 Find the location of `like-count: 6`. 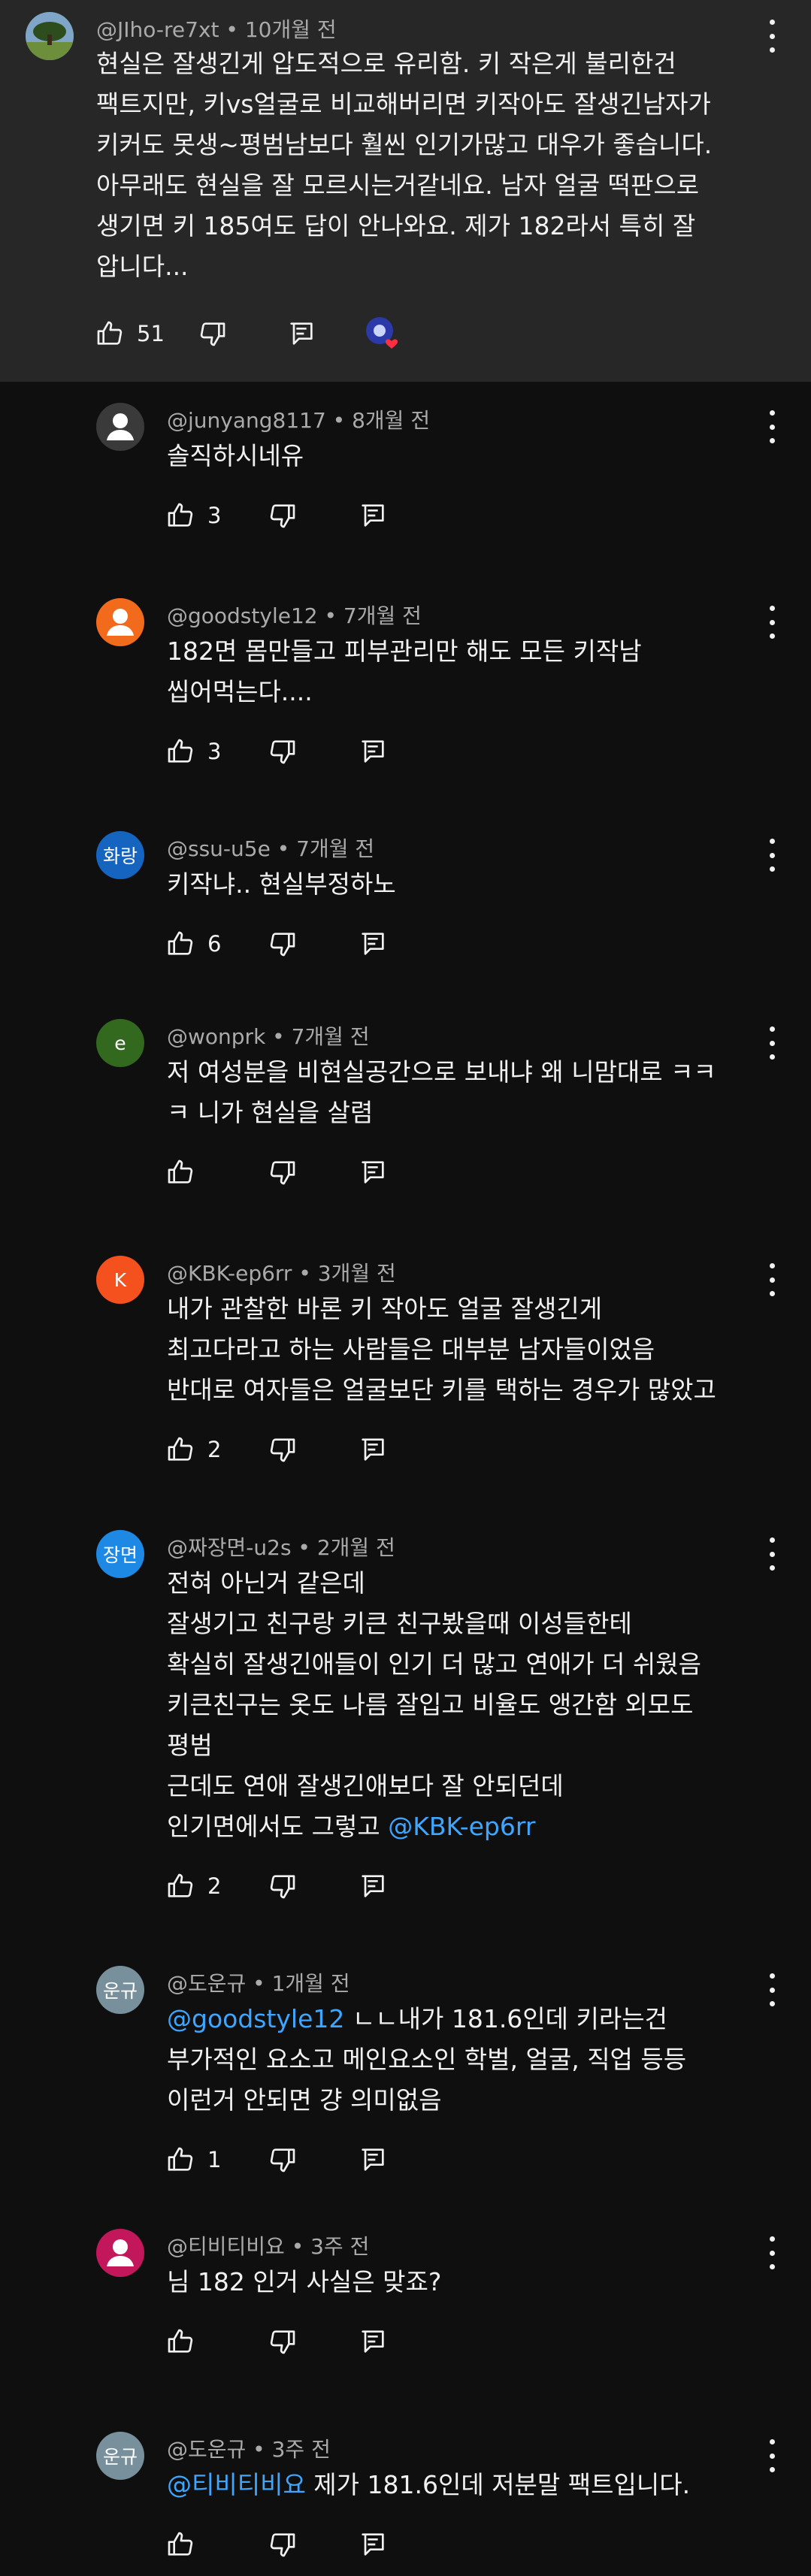

like-count: 6 is located at coordinates (214, 944).